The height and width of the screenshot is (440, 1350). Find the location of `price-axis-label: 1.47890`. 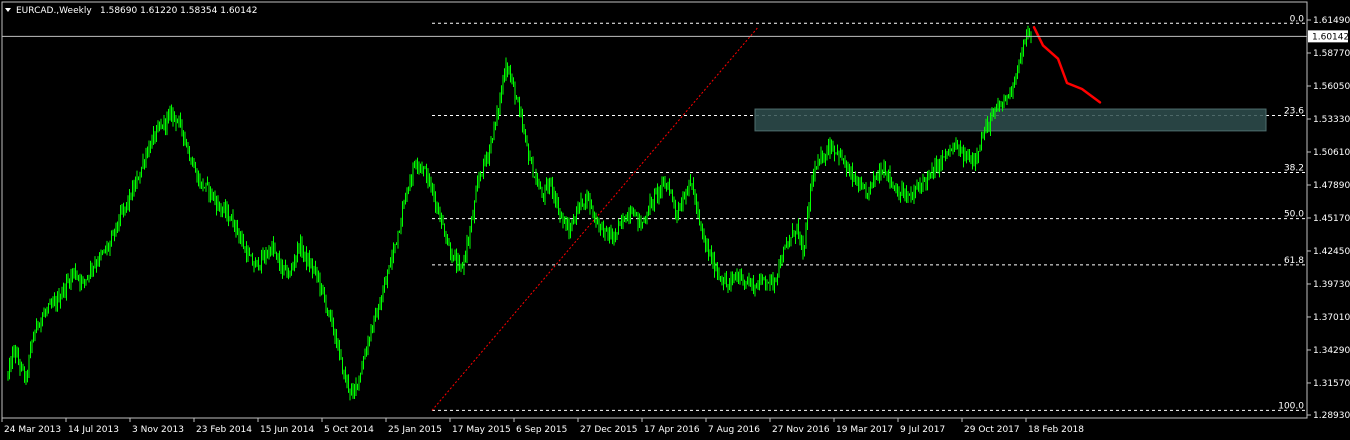

price-axis-label: 1.47890 is located at coordinates (1331, 186).